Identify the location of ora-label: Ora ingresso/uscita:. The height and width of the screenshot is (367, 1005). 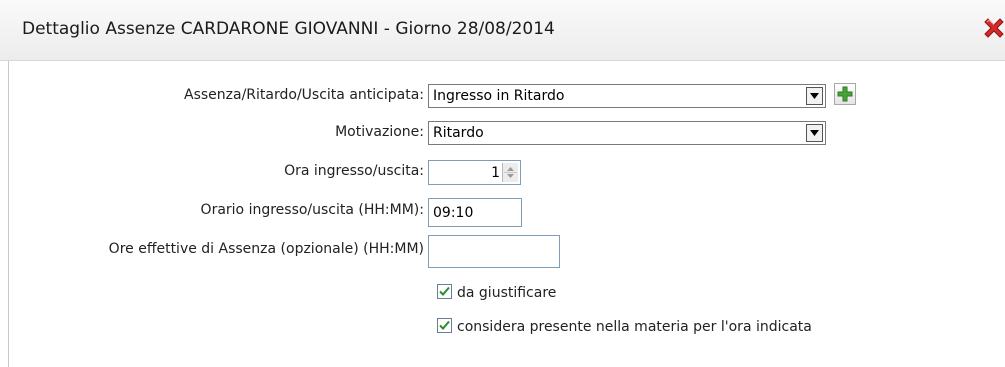
(354, 171).